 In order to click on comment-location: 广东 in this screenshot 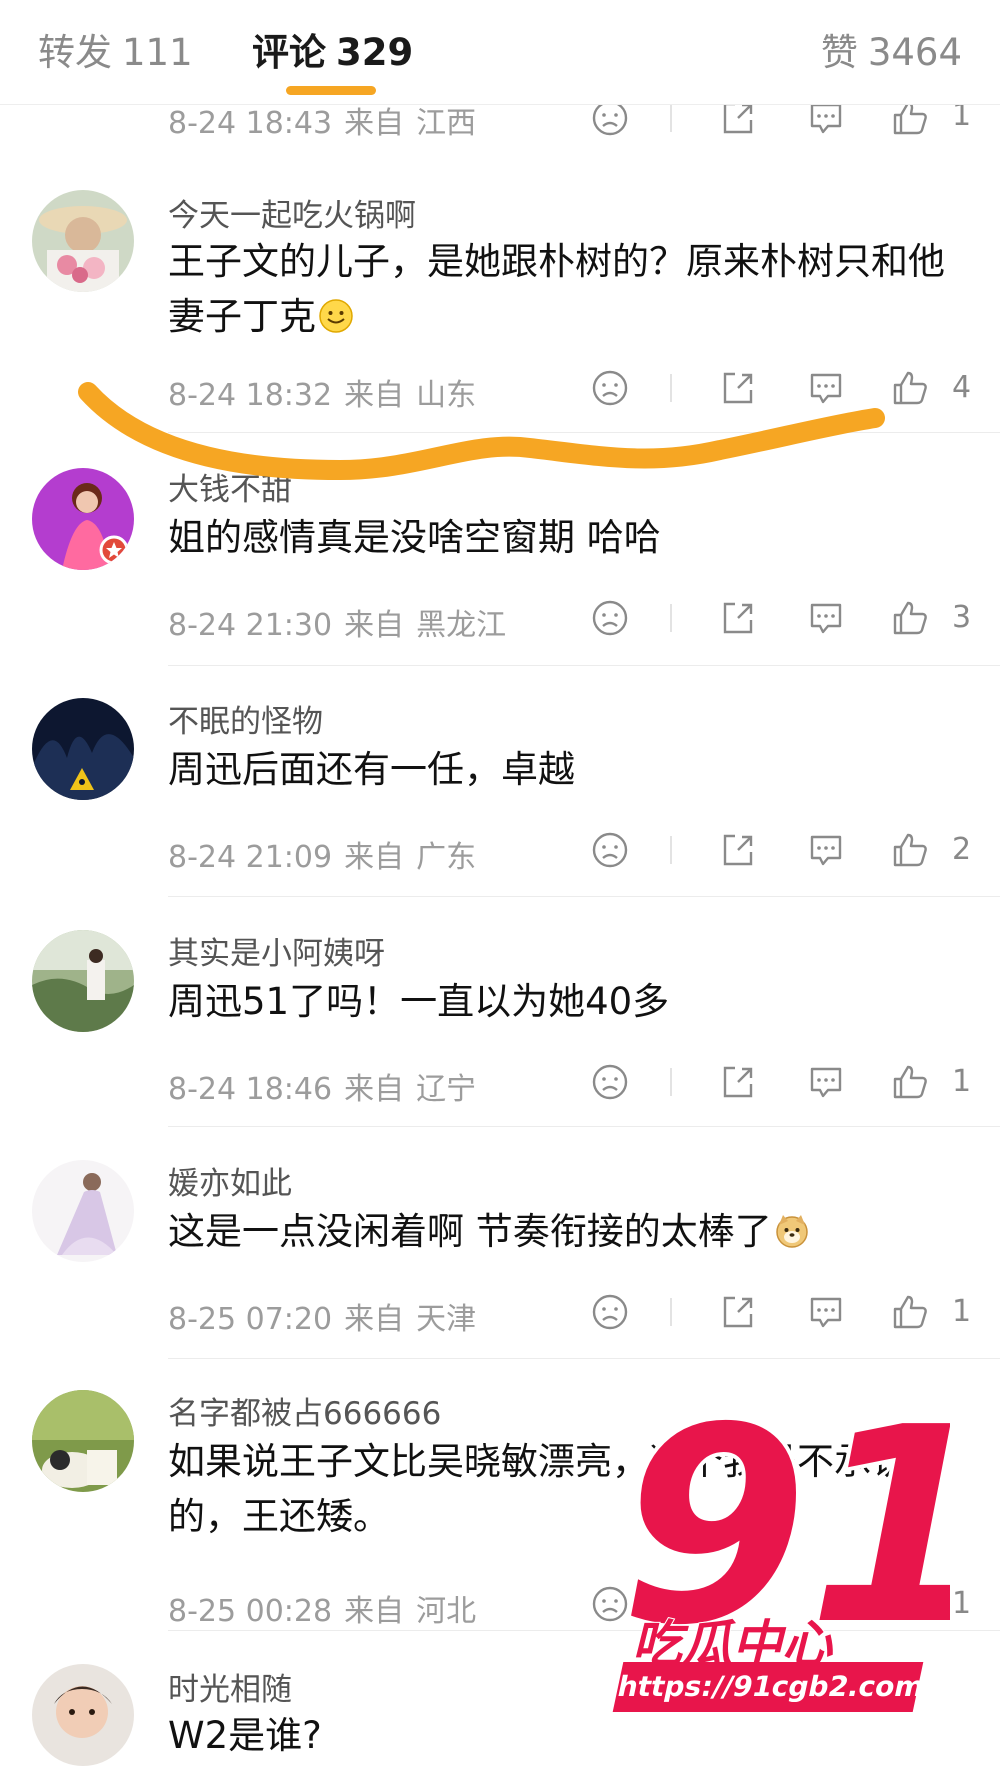, I will do `click(446, 857)`.